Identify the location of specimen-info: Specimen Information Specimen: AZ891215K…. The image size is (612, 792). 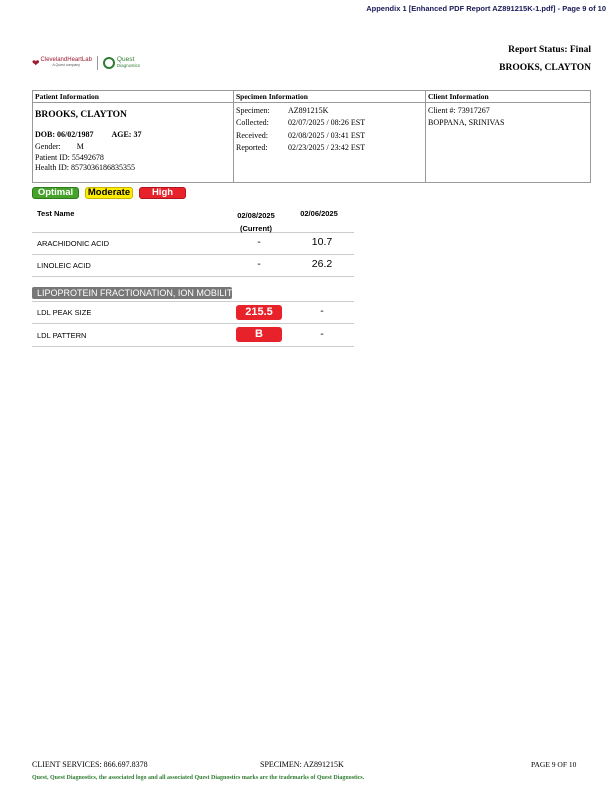
(330, 136).